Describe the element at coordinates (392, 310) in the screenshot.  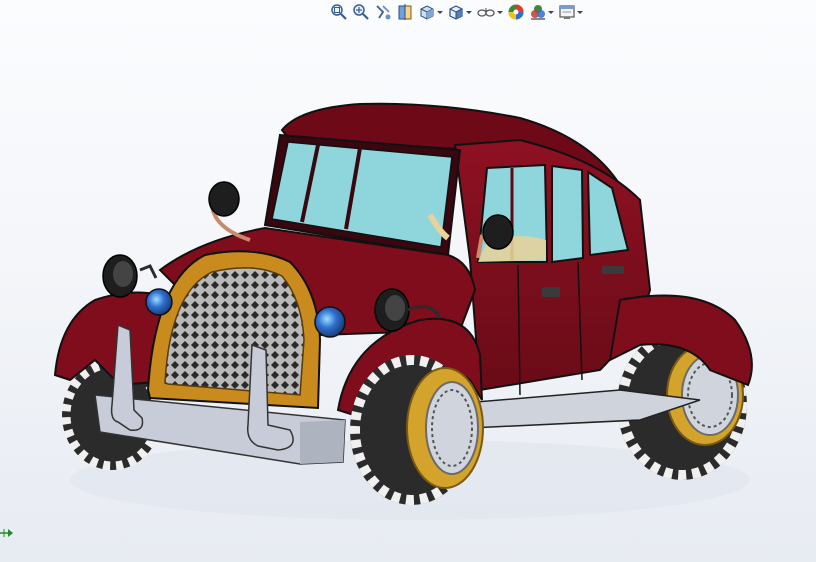
I see `right-horn-lamp` at that location.